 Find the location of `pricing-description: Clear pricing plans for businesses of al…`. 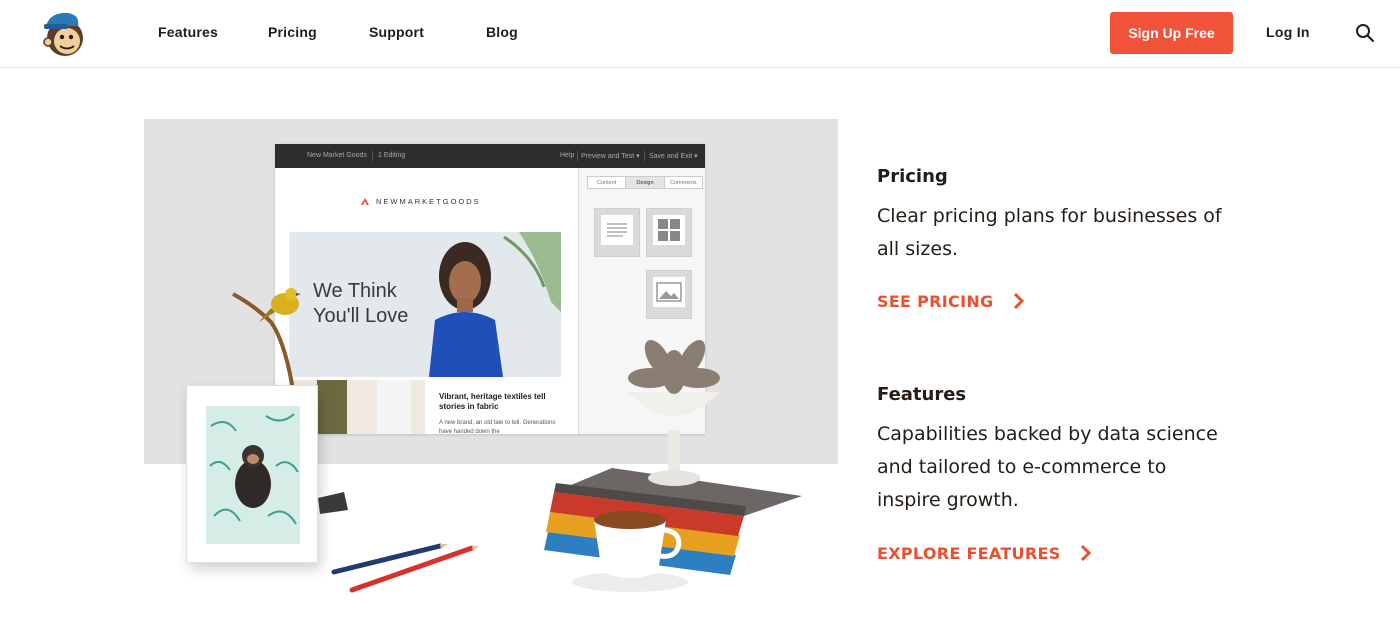

pricing-description: Clear pricing plans for businesses of al… is located at coordinates (1049, 232).